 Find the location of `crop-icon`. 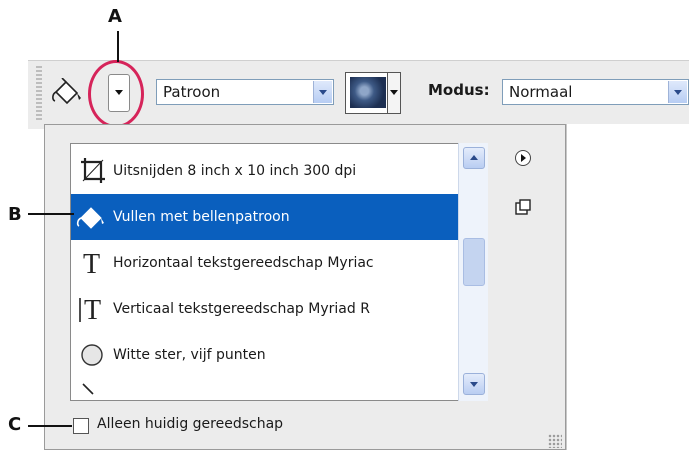

crop-icon is located at coordinates (92, 171).